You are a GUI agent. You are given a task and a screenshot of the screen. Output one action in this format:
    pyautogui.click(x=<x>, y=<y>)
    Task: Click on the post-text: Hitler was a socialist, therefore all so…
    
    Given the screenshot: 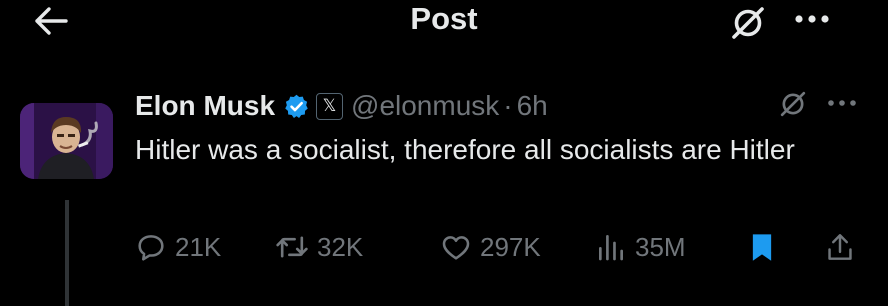 What is the action you would take?
    pyautogui.click(x=465, y=149)
    